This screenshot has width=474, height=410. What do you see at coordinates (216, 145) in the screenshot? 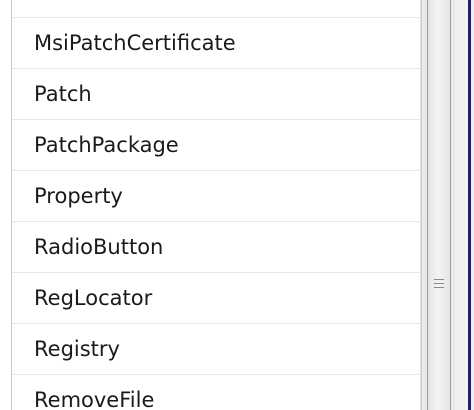
I see `list-item: PatchPackage` at bounding box center [216, 145].